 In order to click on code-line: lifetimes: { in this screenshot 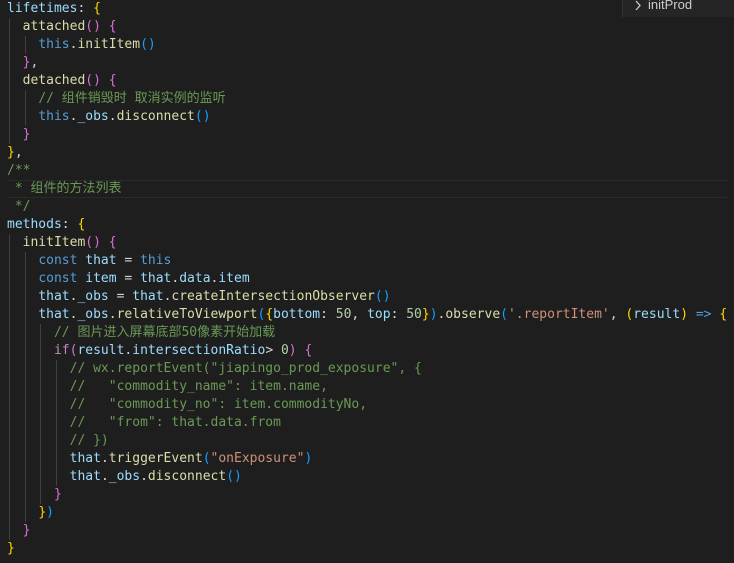, I will do `click(367, 9)`.